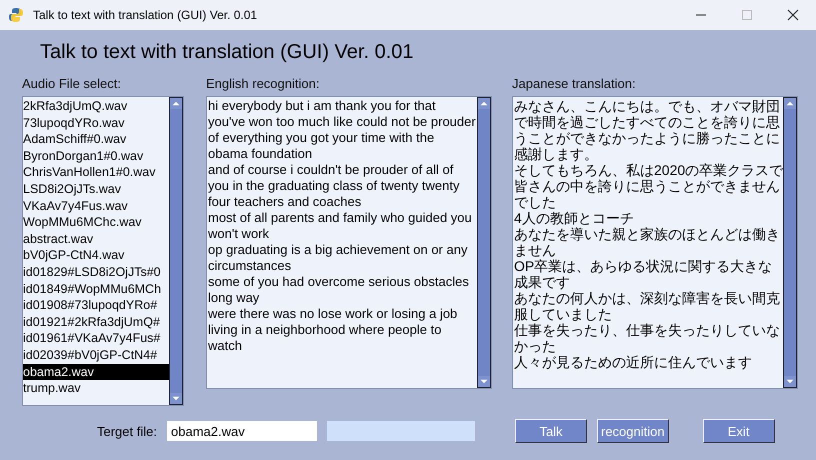 This screenshot has height=460, width=816. What do you see at coordinates (647, 330) in the screenshot?
I see `text-line: 仕事を失ったり、仕事を失ったりしていな` at bounding box center [647, 330].